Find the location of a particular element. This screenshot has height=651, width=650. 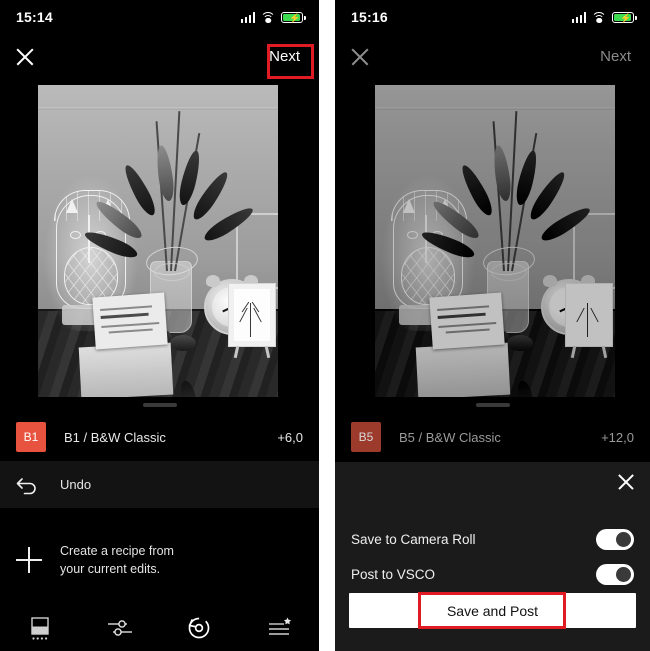

option-label: Post to VSCO is located at coordinates (393, 574).